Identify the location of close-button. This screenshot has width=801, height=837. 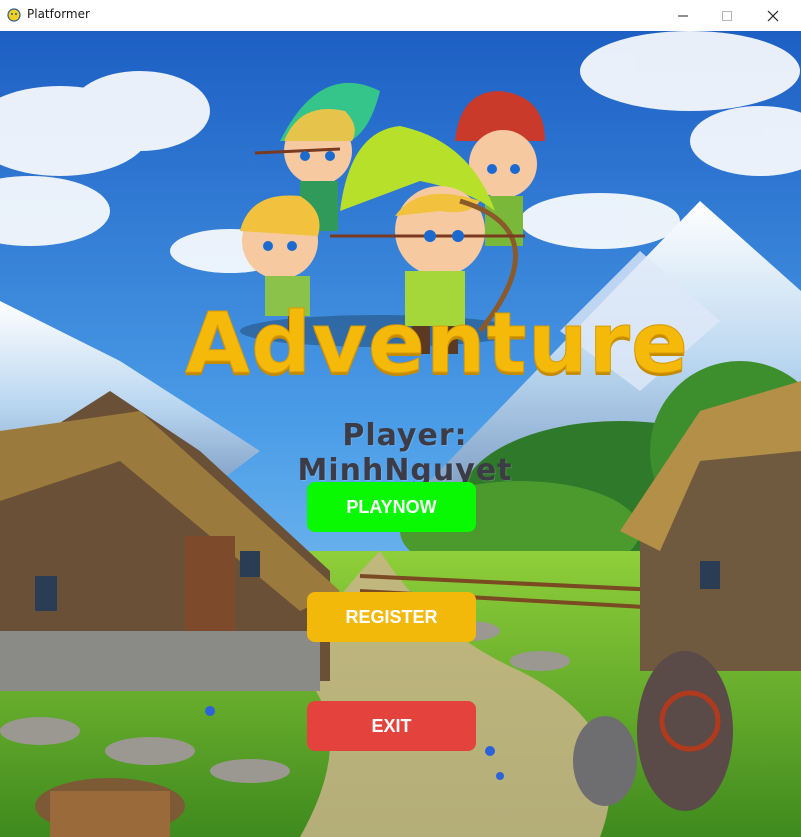
(773, 15).